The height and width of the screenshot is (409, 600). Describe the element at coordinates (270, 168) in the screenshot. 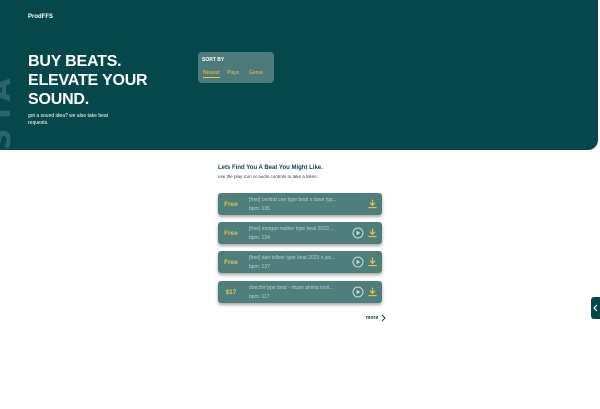

I see `section-title: Lets Find You A Beat You Might Like.` at that location.